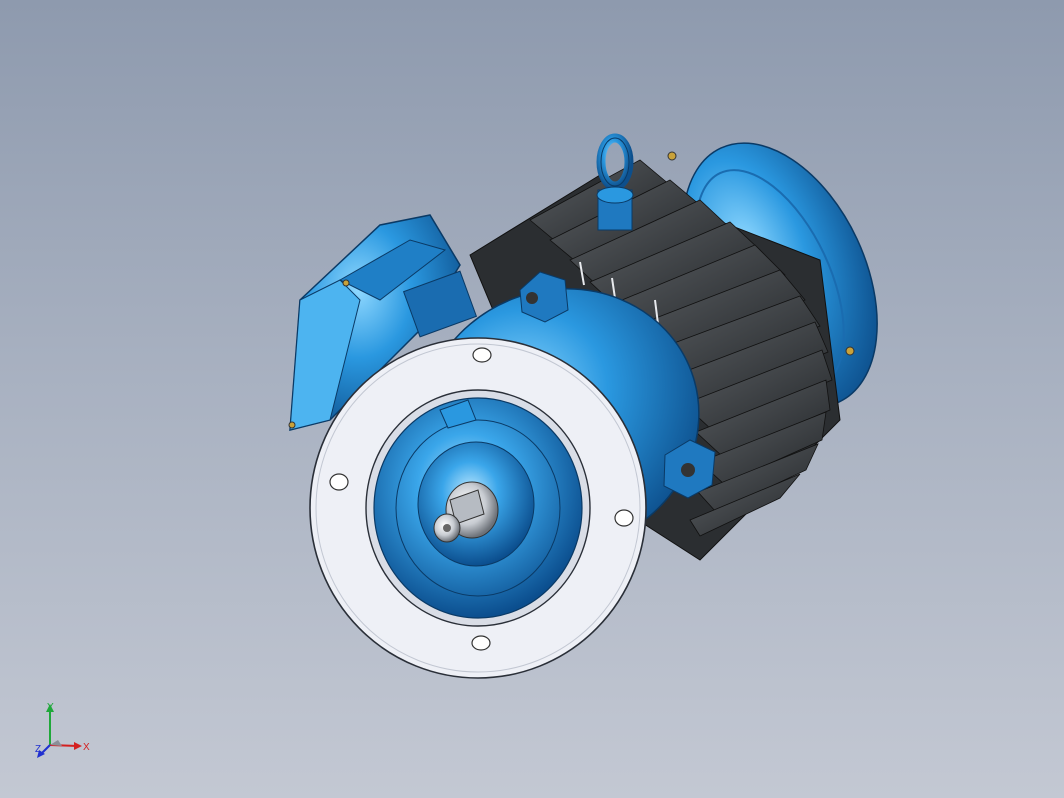 The image size is (1064, 798). Describe the element at coordinates (86, 747) in the screenshot. I see `x-axis-label: X` at that location.